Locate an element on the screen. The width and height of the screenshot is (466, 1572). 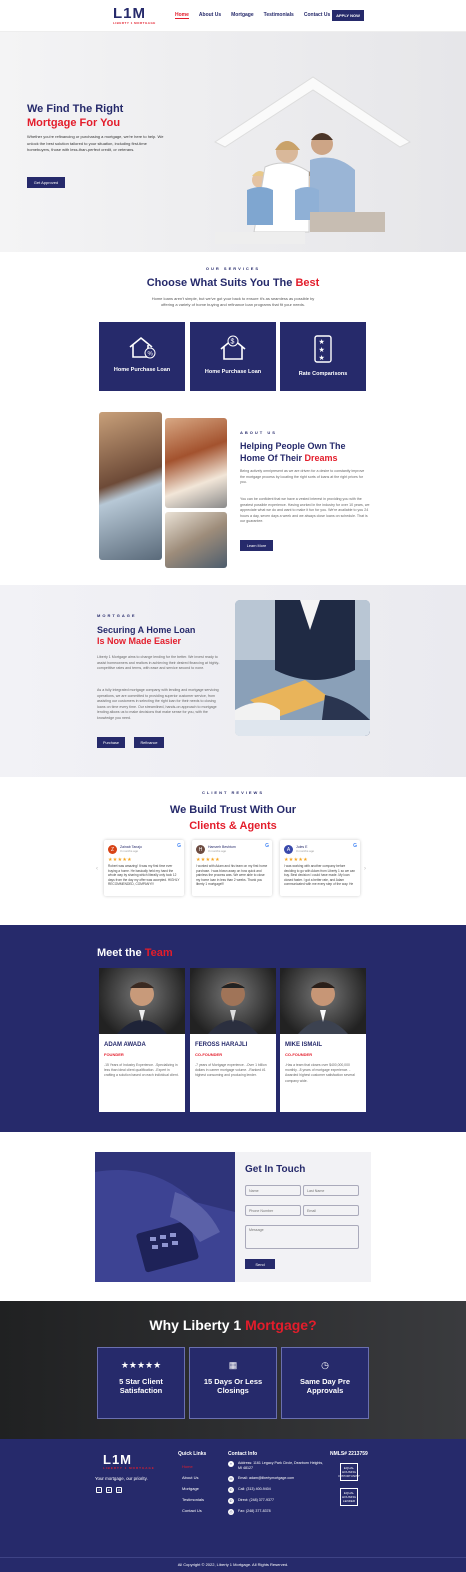
house-dollar-icon: $ is located at coordinates (233, 347).